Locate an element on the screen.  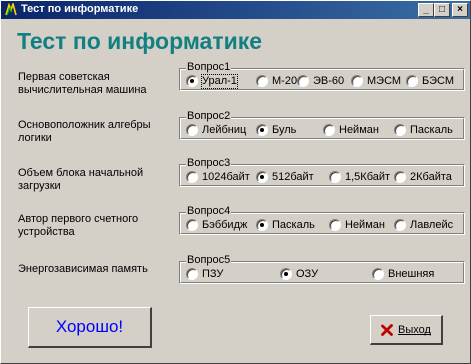
maximize-icon: □ is located at coordinates (442, 9).